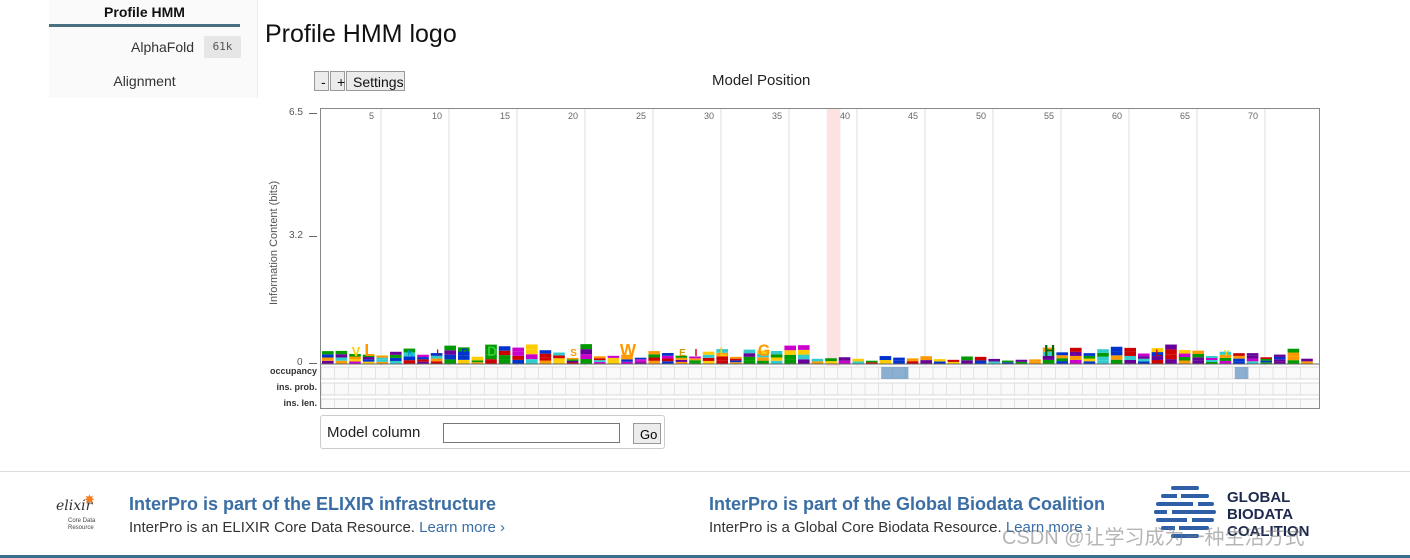  Describe the element at coordinates (1227, 353) in the screenshot. I see `logo-letter: Y` at that location.